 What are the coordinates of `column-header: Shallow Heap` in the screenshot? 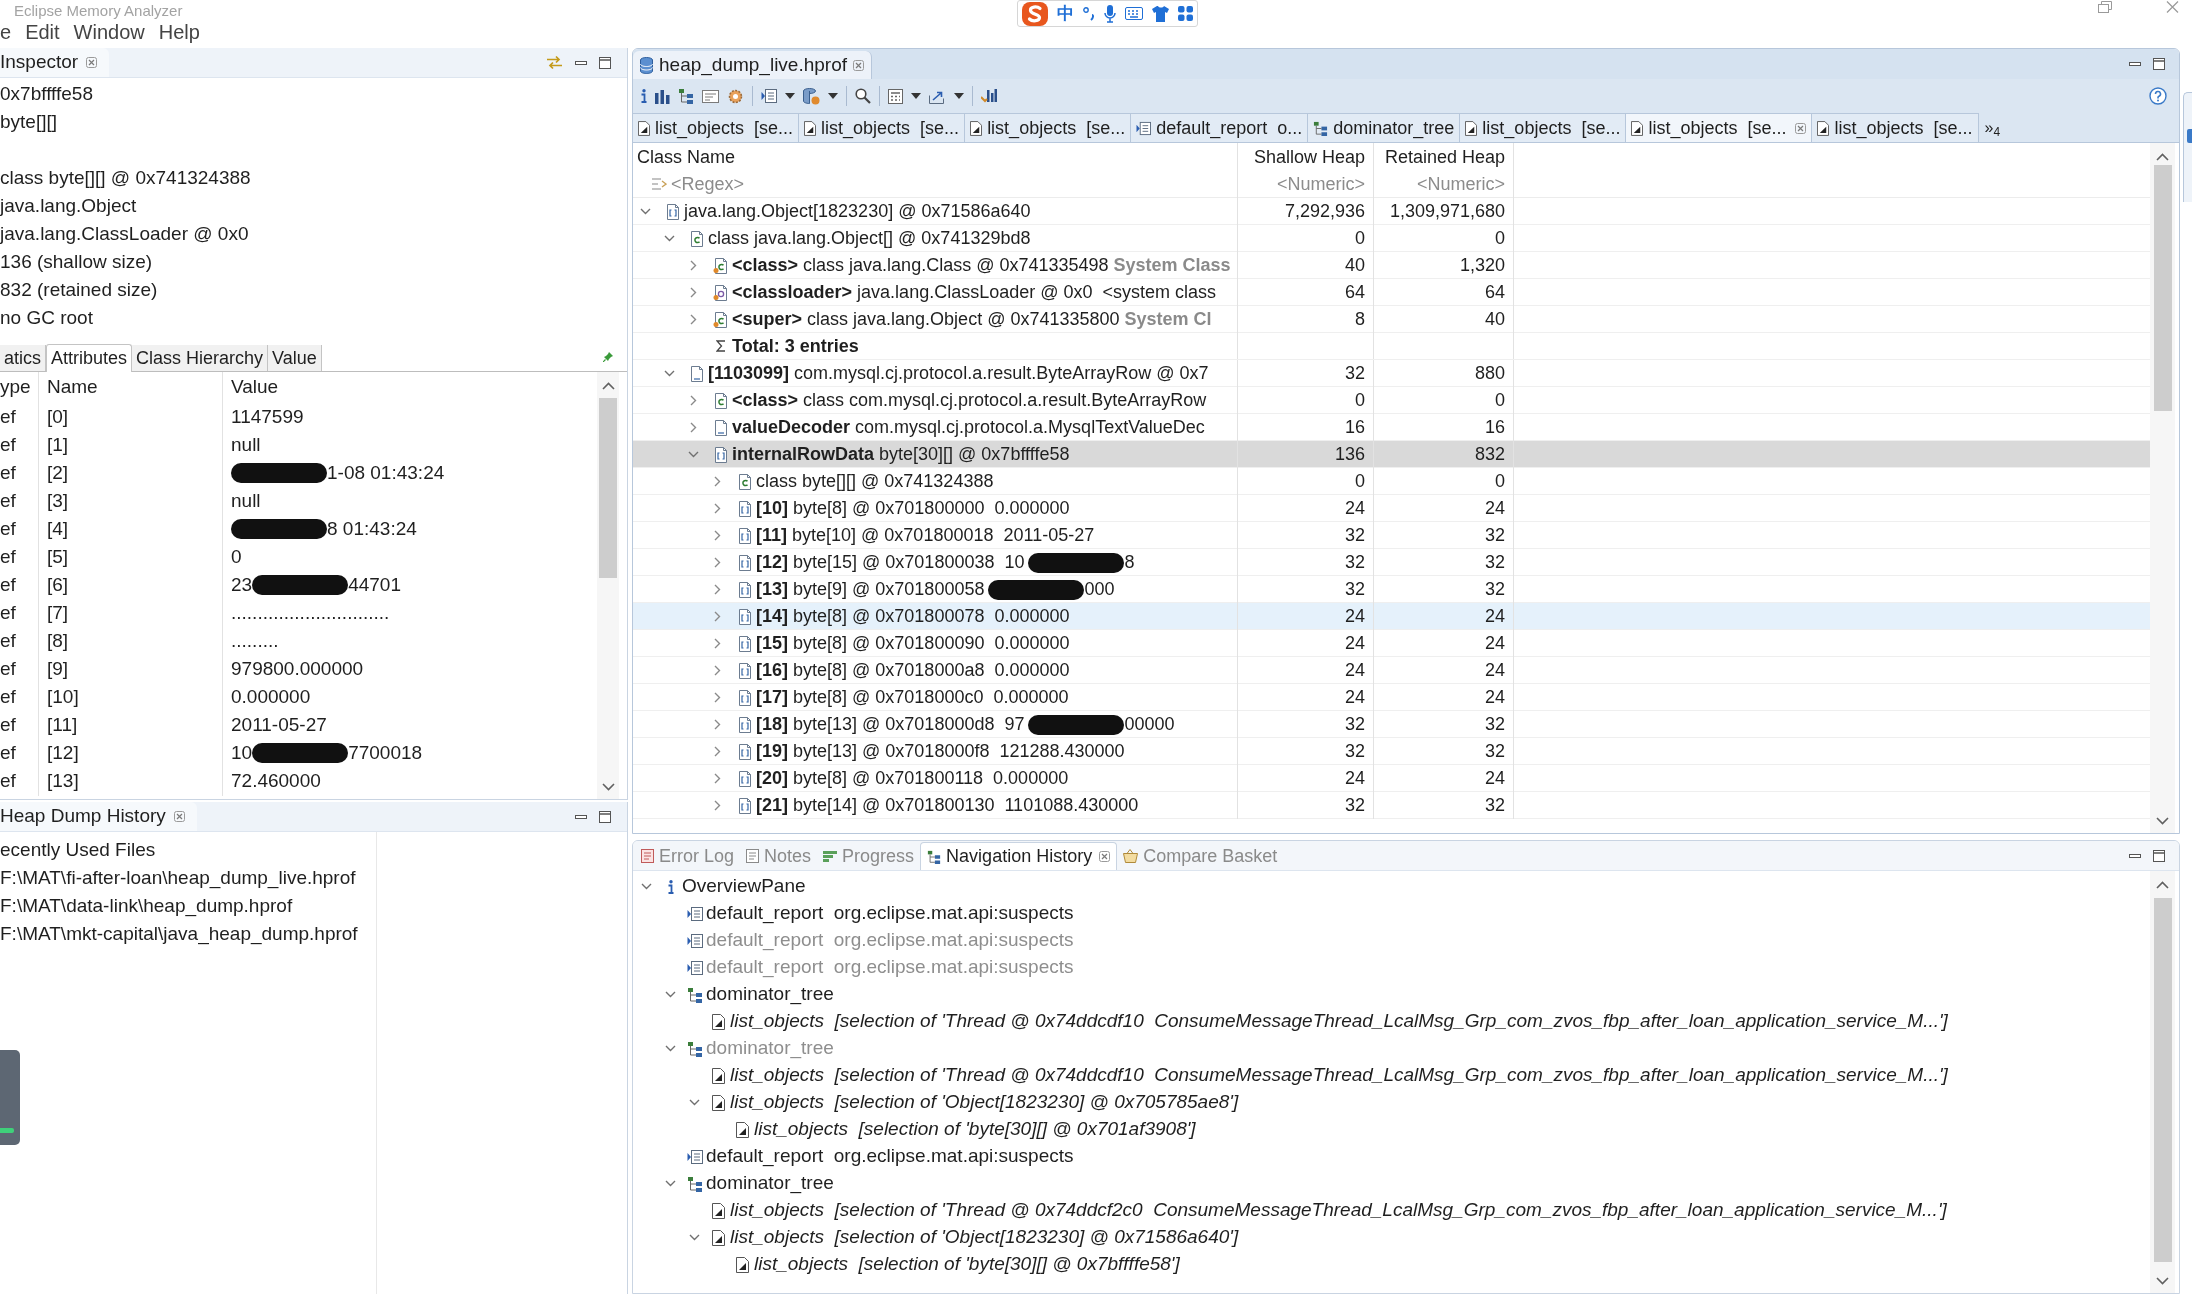 It's located at (1309, 157).